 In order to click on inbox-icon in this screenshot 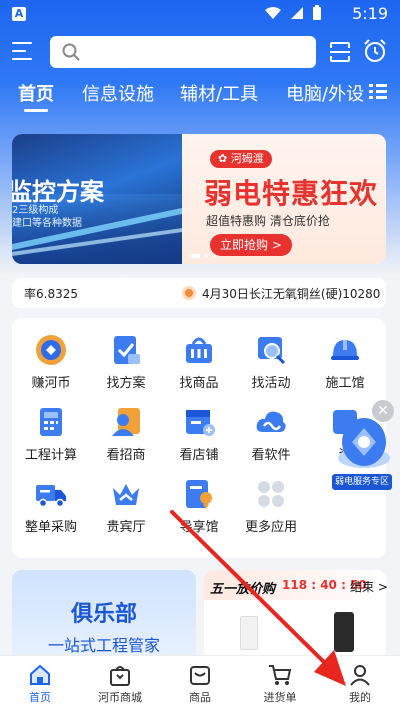, I will do `click(200, 675)`.